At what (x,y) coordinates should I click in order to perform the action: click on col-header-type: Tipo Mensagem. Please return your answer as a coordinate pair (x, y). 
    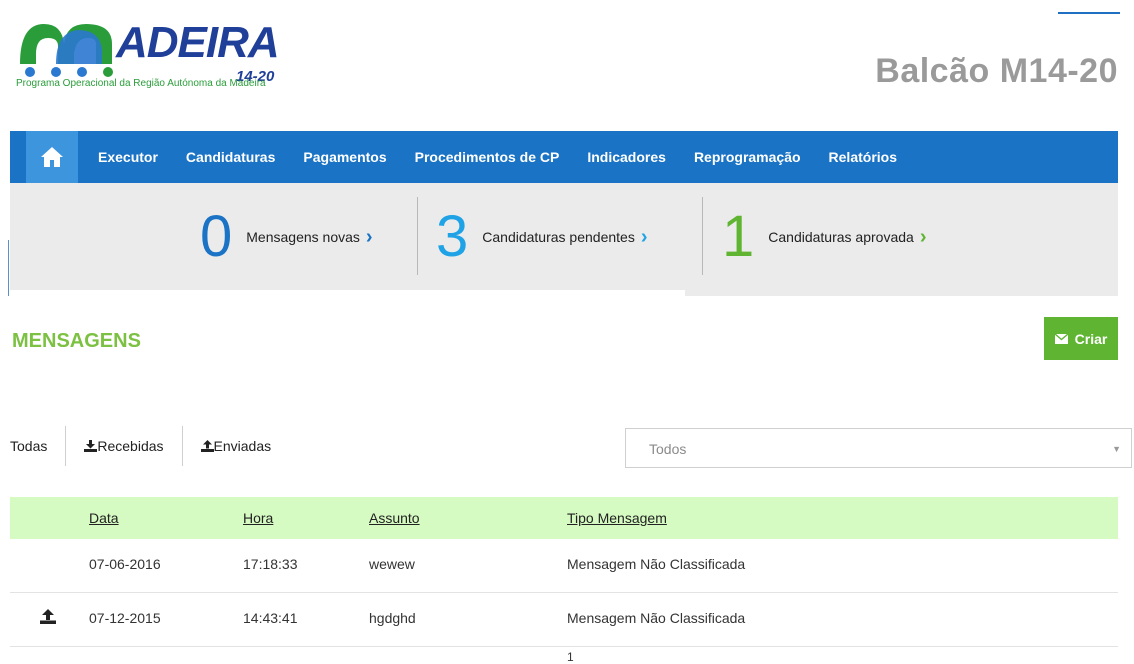
    Looking at the image, I should click on (617, 518).